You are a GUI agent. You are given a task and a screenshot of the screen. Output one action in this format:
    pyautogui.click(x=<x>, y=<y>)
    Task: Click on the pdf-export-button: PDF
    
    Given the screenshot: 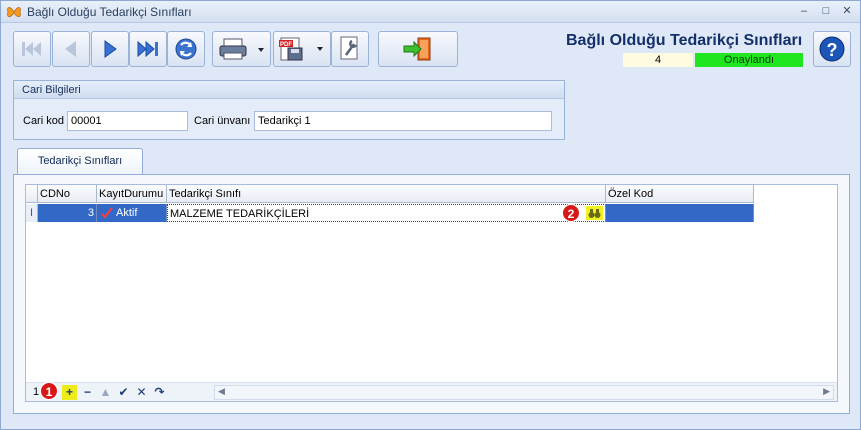 What is the action you would take?
    pyautogui.click(x=302, y=49)
    